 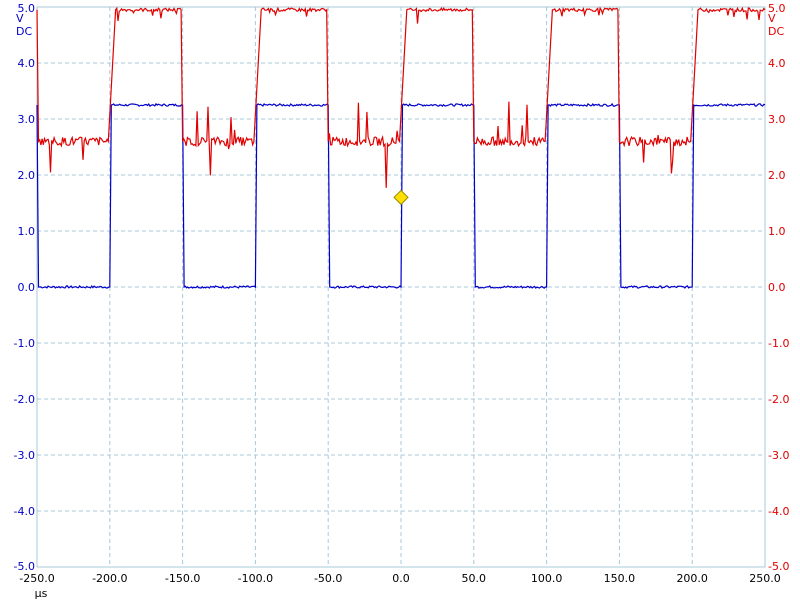 I want to click on x-tick-label: 150.0, so click(x=620, y=578).